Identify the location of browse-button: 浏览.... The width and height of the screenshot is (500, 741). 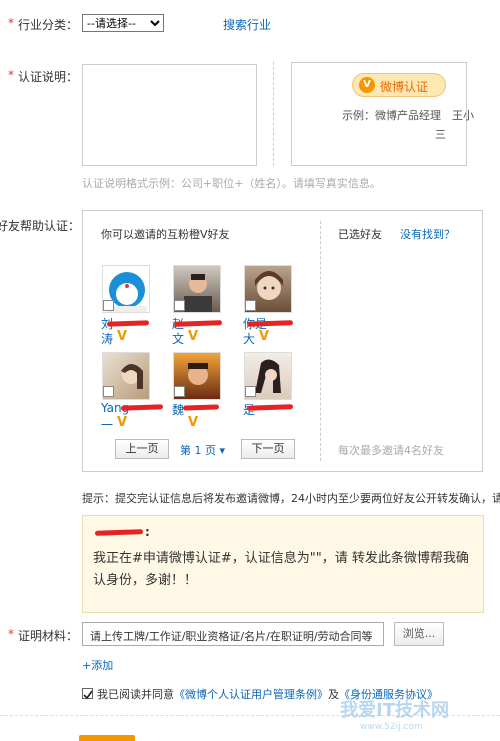
(419, 634).